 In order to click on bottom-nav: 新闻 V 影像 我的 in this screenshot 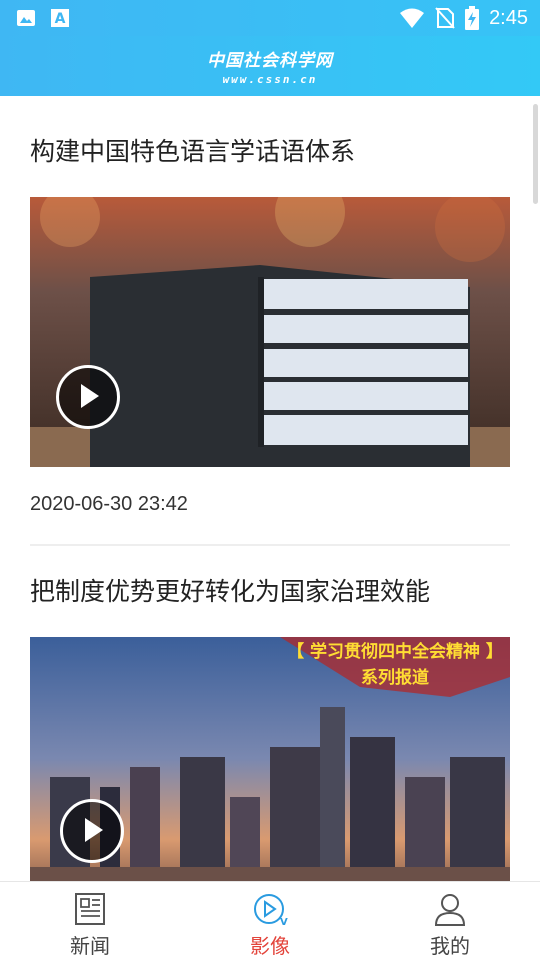, I will do `click(270, 921)`.